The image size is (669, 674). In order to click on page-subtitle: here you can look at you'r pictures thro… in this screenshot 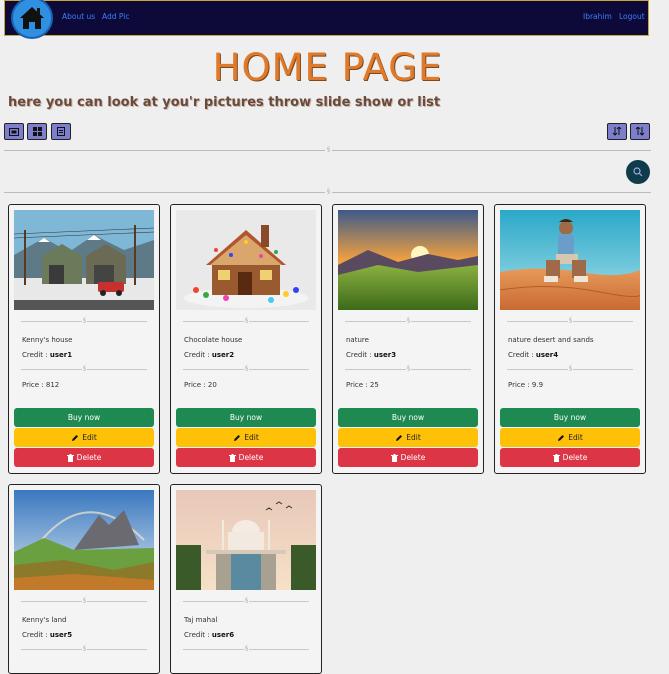, I will do `click(224, 102)`.